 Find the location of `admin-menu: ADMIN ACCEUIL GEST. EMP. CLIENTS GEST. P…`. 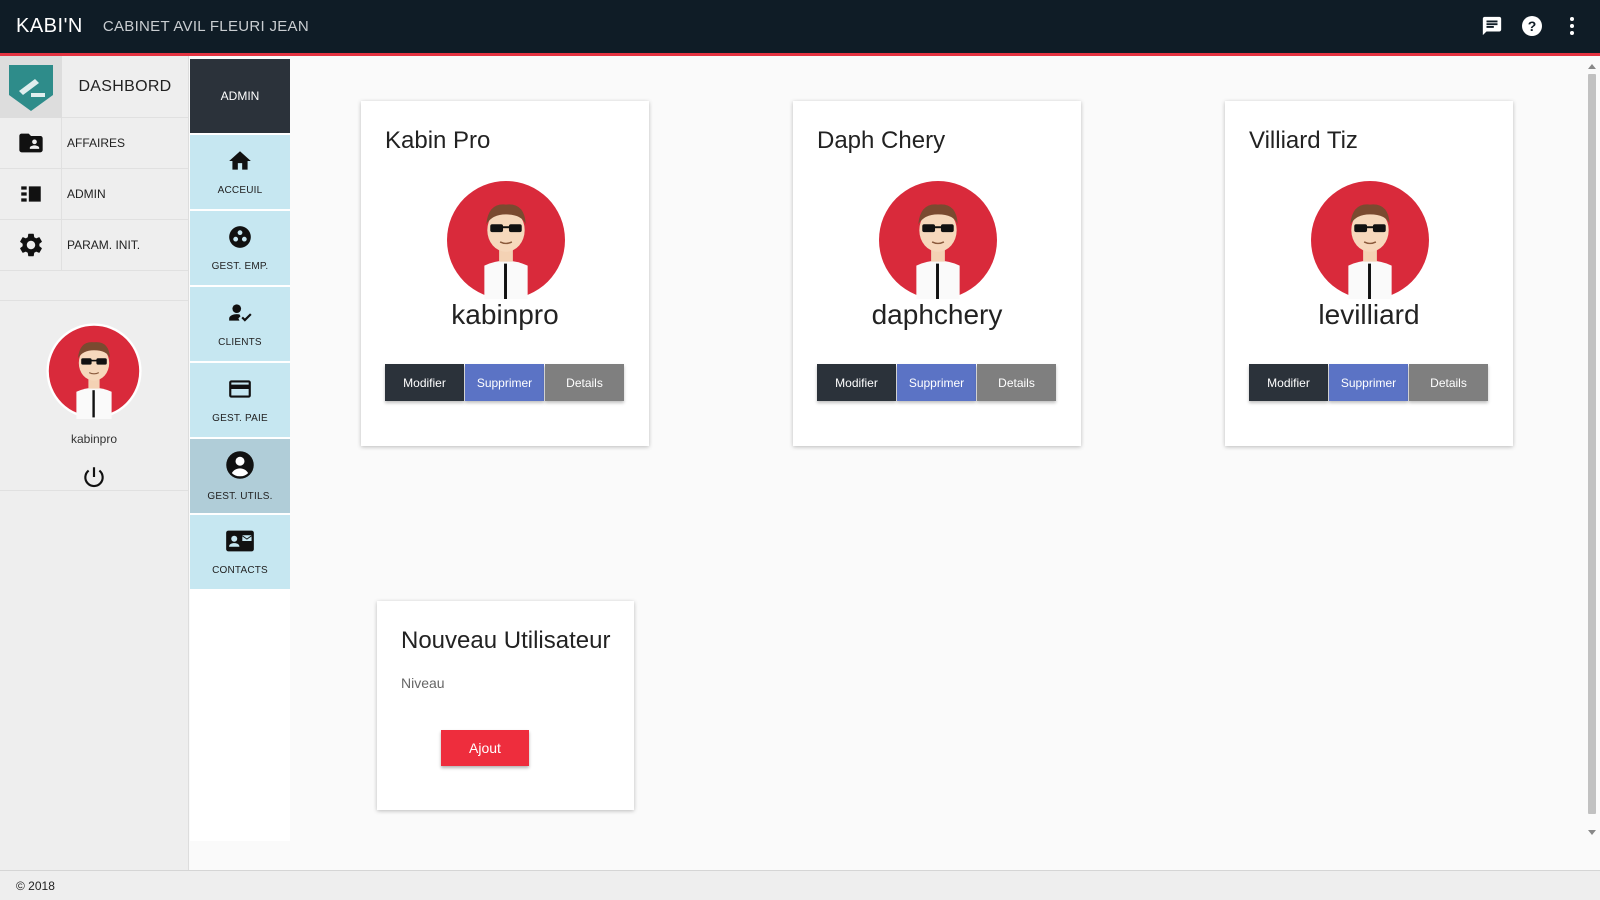

admin-menu: ADMIN ACCEUIL GEST. EMP. CLIENTS GEST. P… is located at coordinates (240, 450).